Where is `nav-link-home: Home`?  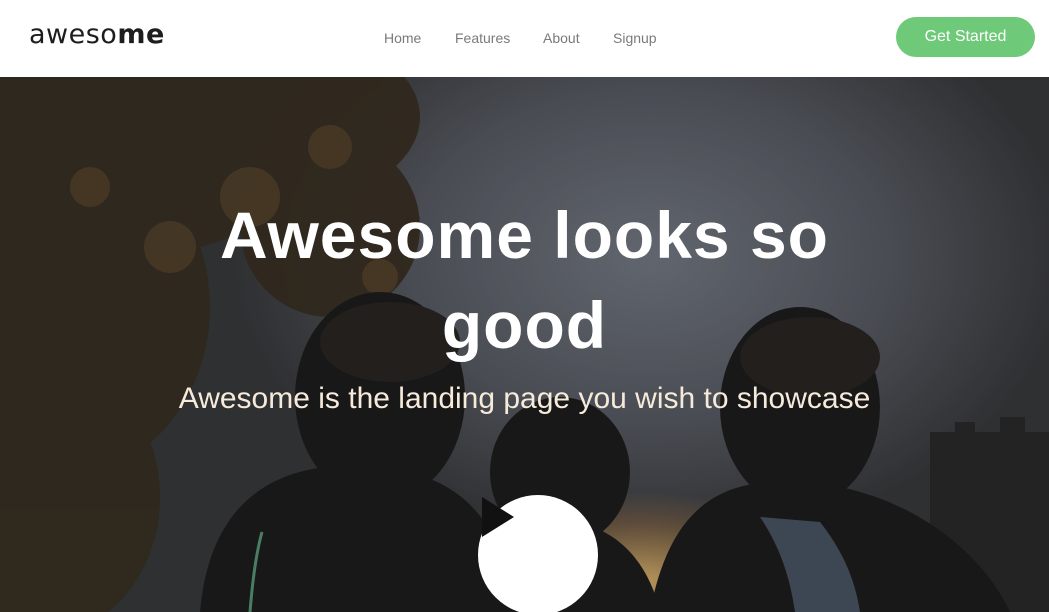
nav-link-home: Home is located at coordinates (402, 38).